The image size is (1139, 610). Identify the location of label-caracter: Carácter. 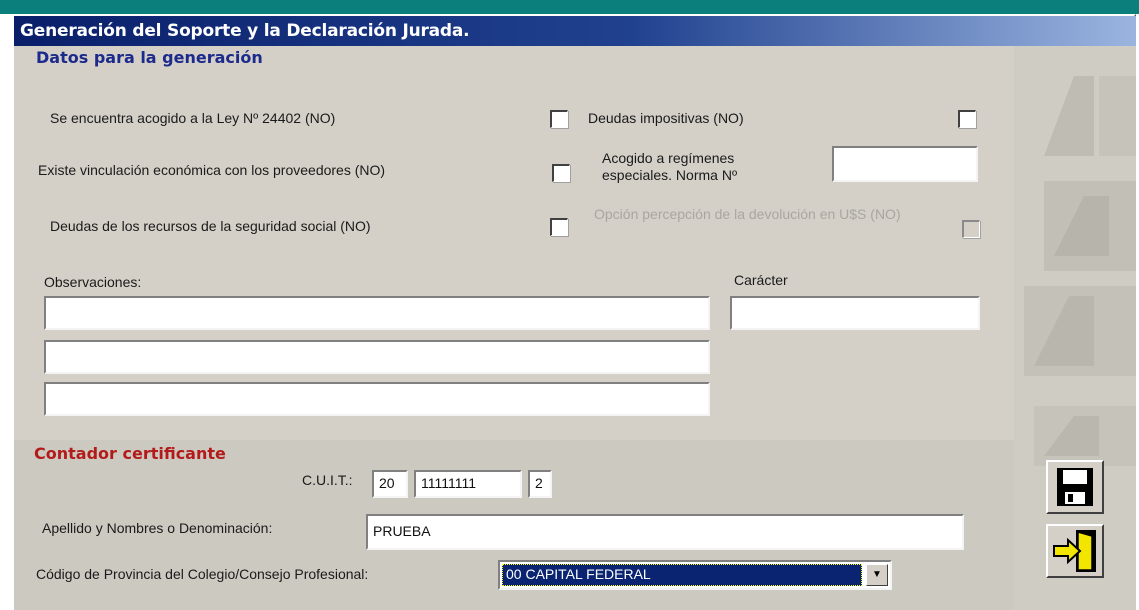
(761, 280).